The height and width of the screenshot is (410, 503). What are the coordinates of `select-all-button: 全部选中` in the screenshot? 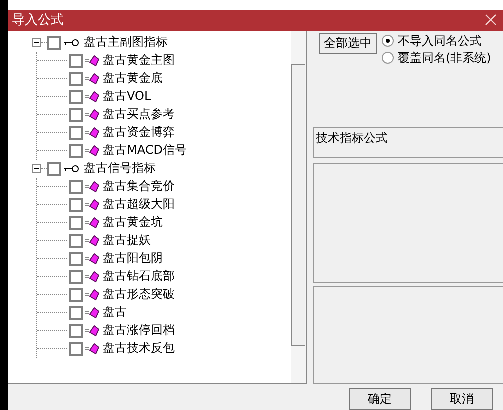 It's located at (348, 43).